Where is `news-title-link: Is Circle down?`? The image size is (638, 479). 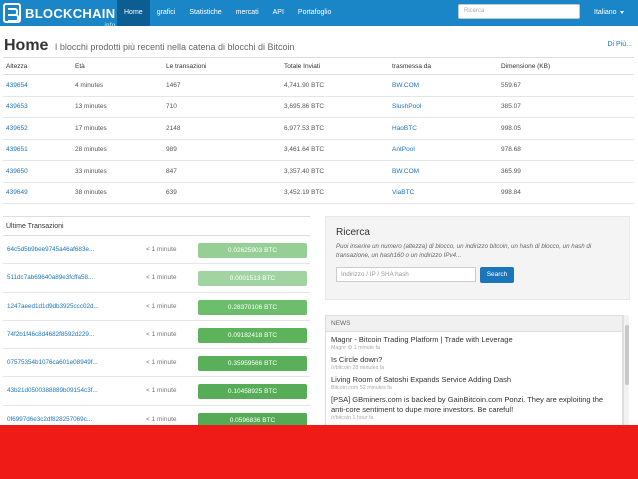 news-title-link: Is Circle down? is located at coordinates (474, 360).